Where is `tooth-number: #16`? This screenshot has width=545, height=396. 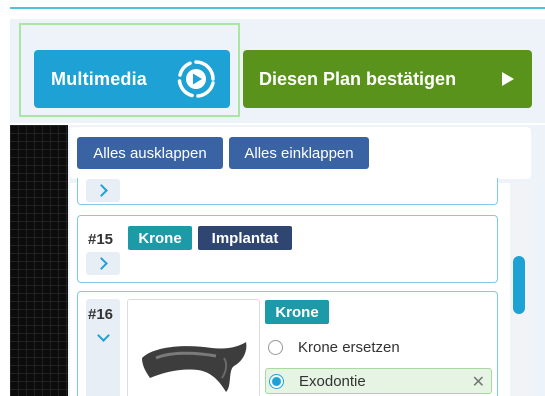 tooth-number: #16 is located at coordinates (101, 314).